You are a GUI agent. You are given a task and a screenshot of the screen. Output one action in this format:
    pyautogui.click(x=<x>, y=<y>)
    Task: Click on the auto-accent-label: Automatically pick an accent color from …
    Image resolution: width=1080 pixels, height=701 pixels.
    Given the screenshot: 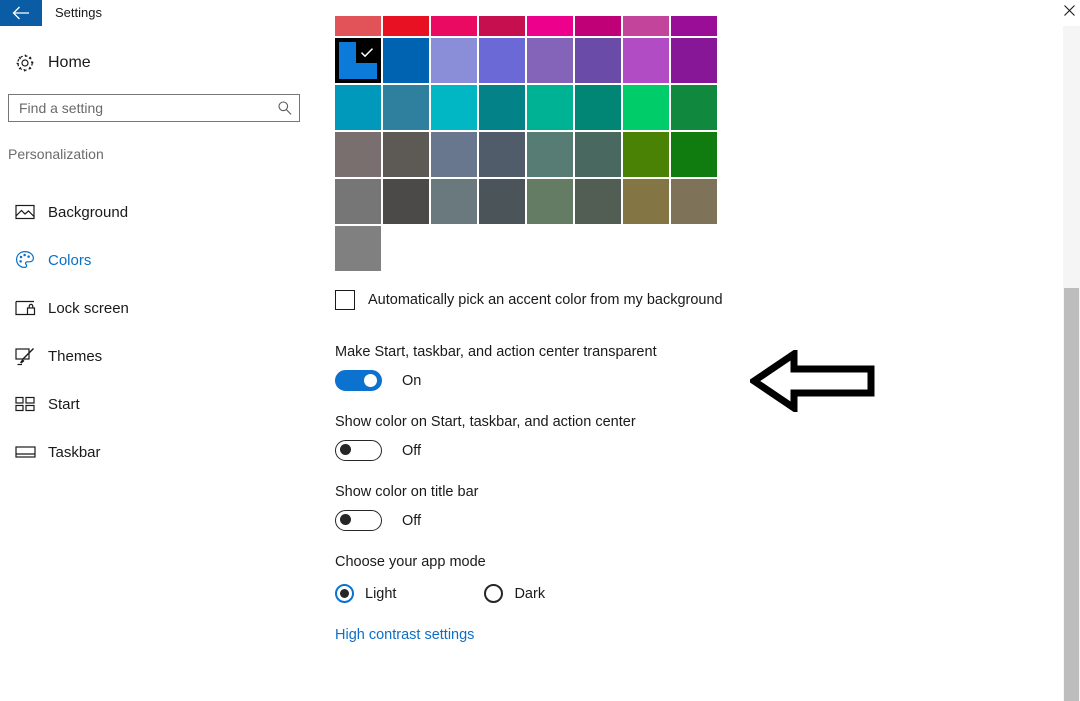 What is the action you would take?
    pyautogui.click(x=545, y=300)
    